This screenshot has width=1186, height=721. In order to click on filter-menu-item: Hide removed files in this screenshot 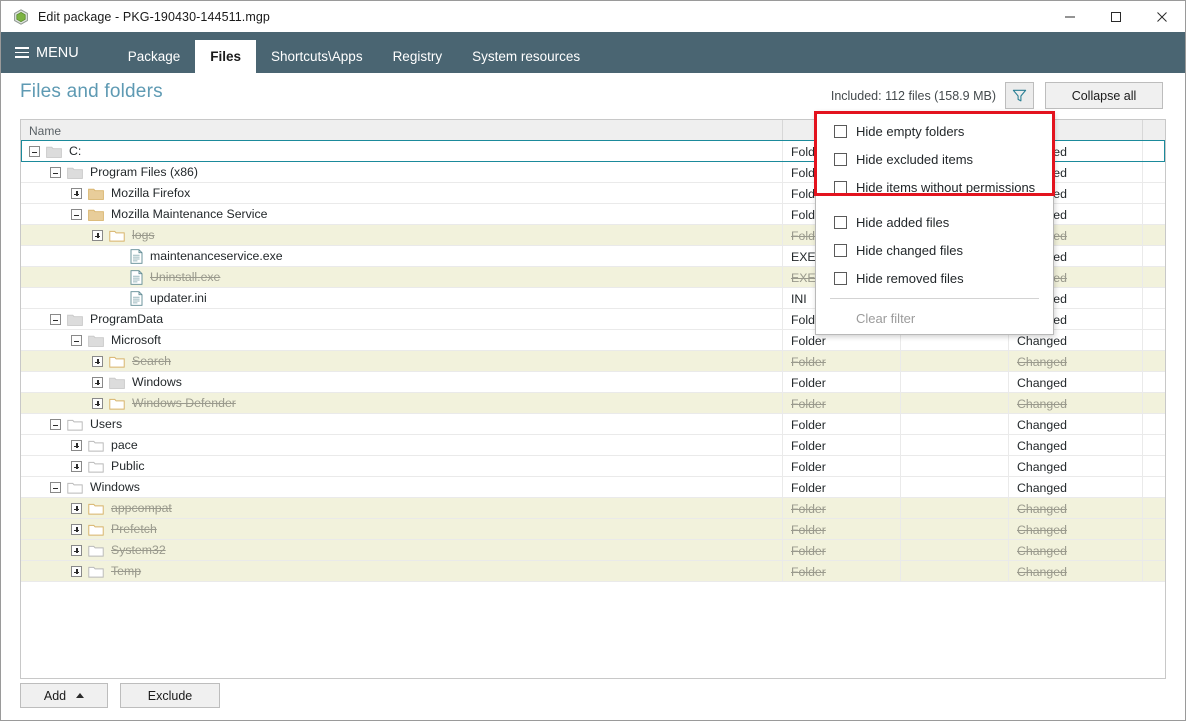, I will do `click(934, 278)`.